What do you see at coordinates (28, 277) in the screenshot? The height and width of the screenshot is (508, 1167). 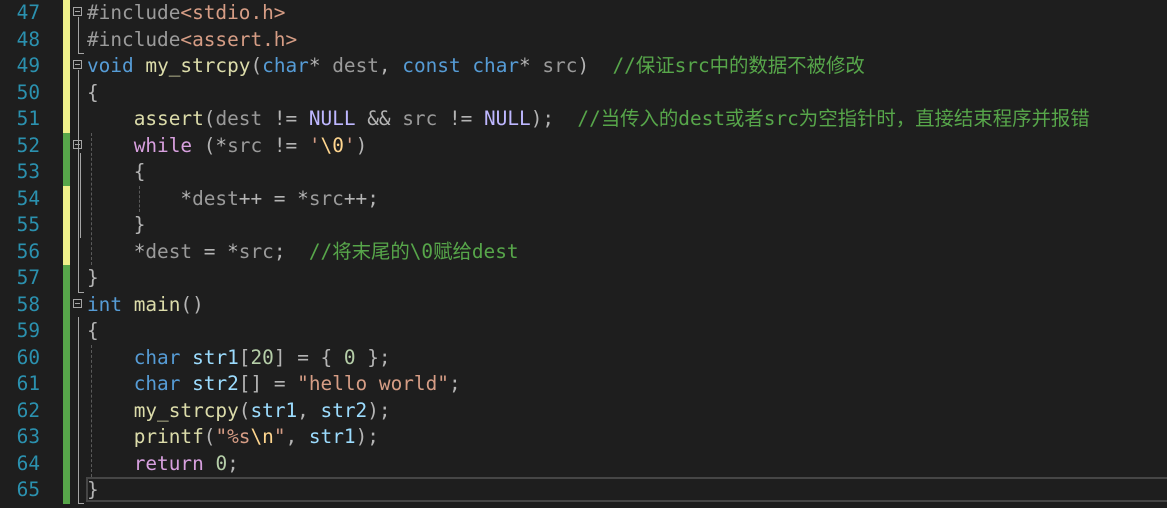 I see `line-number: 57` at bounding box center [28, 277].